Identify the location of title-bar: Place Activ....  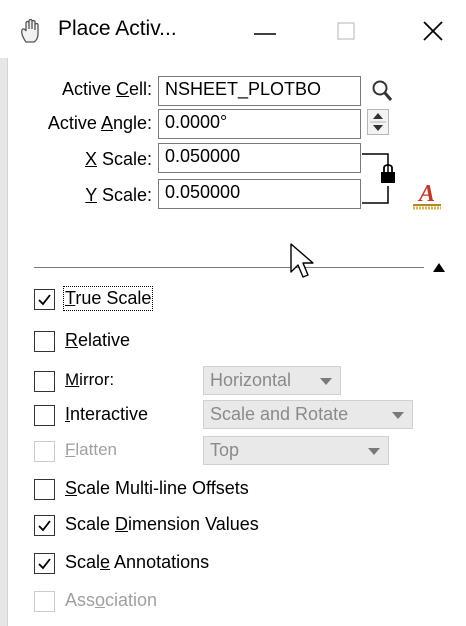
(233, 29).